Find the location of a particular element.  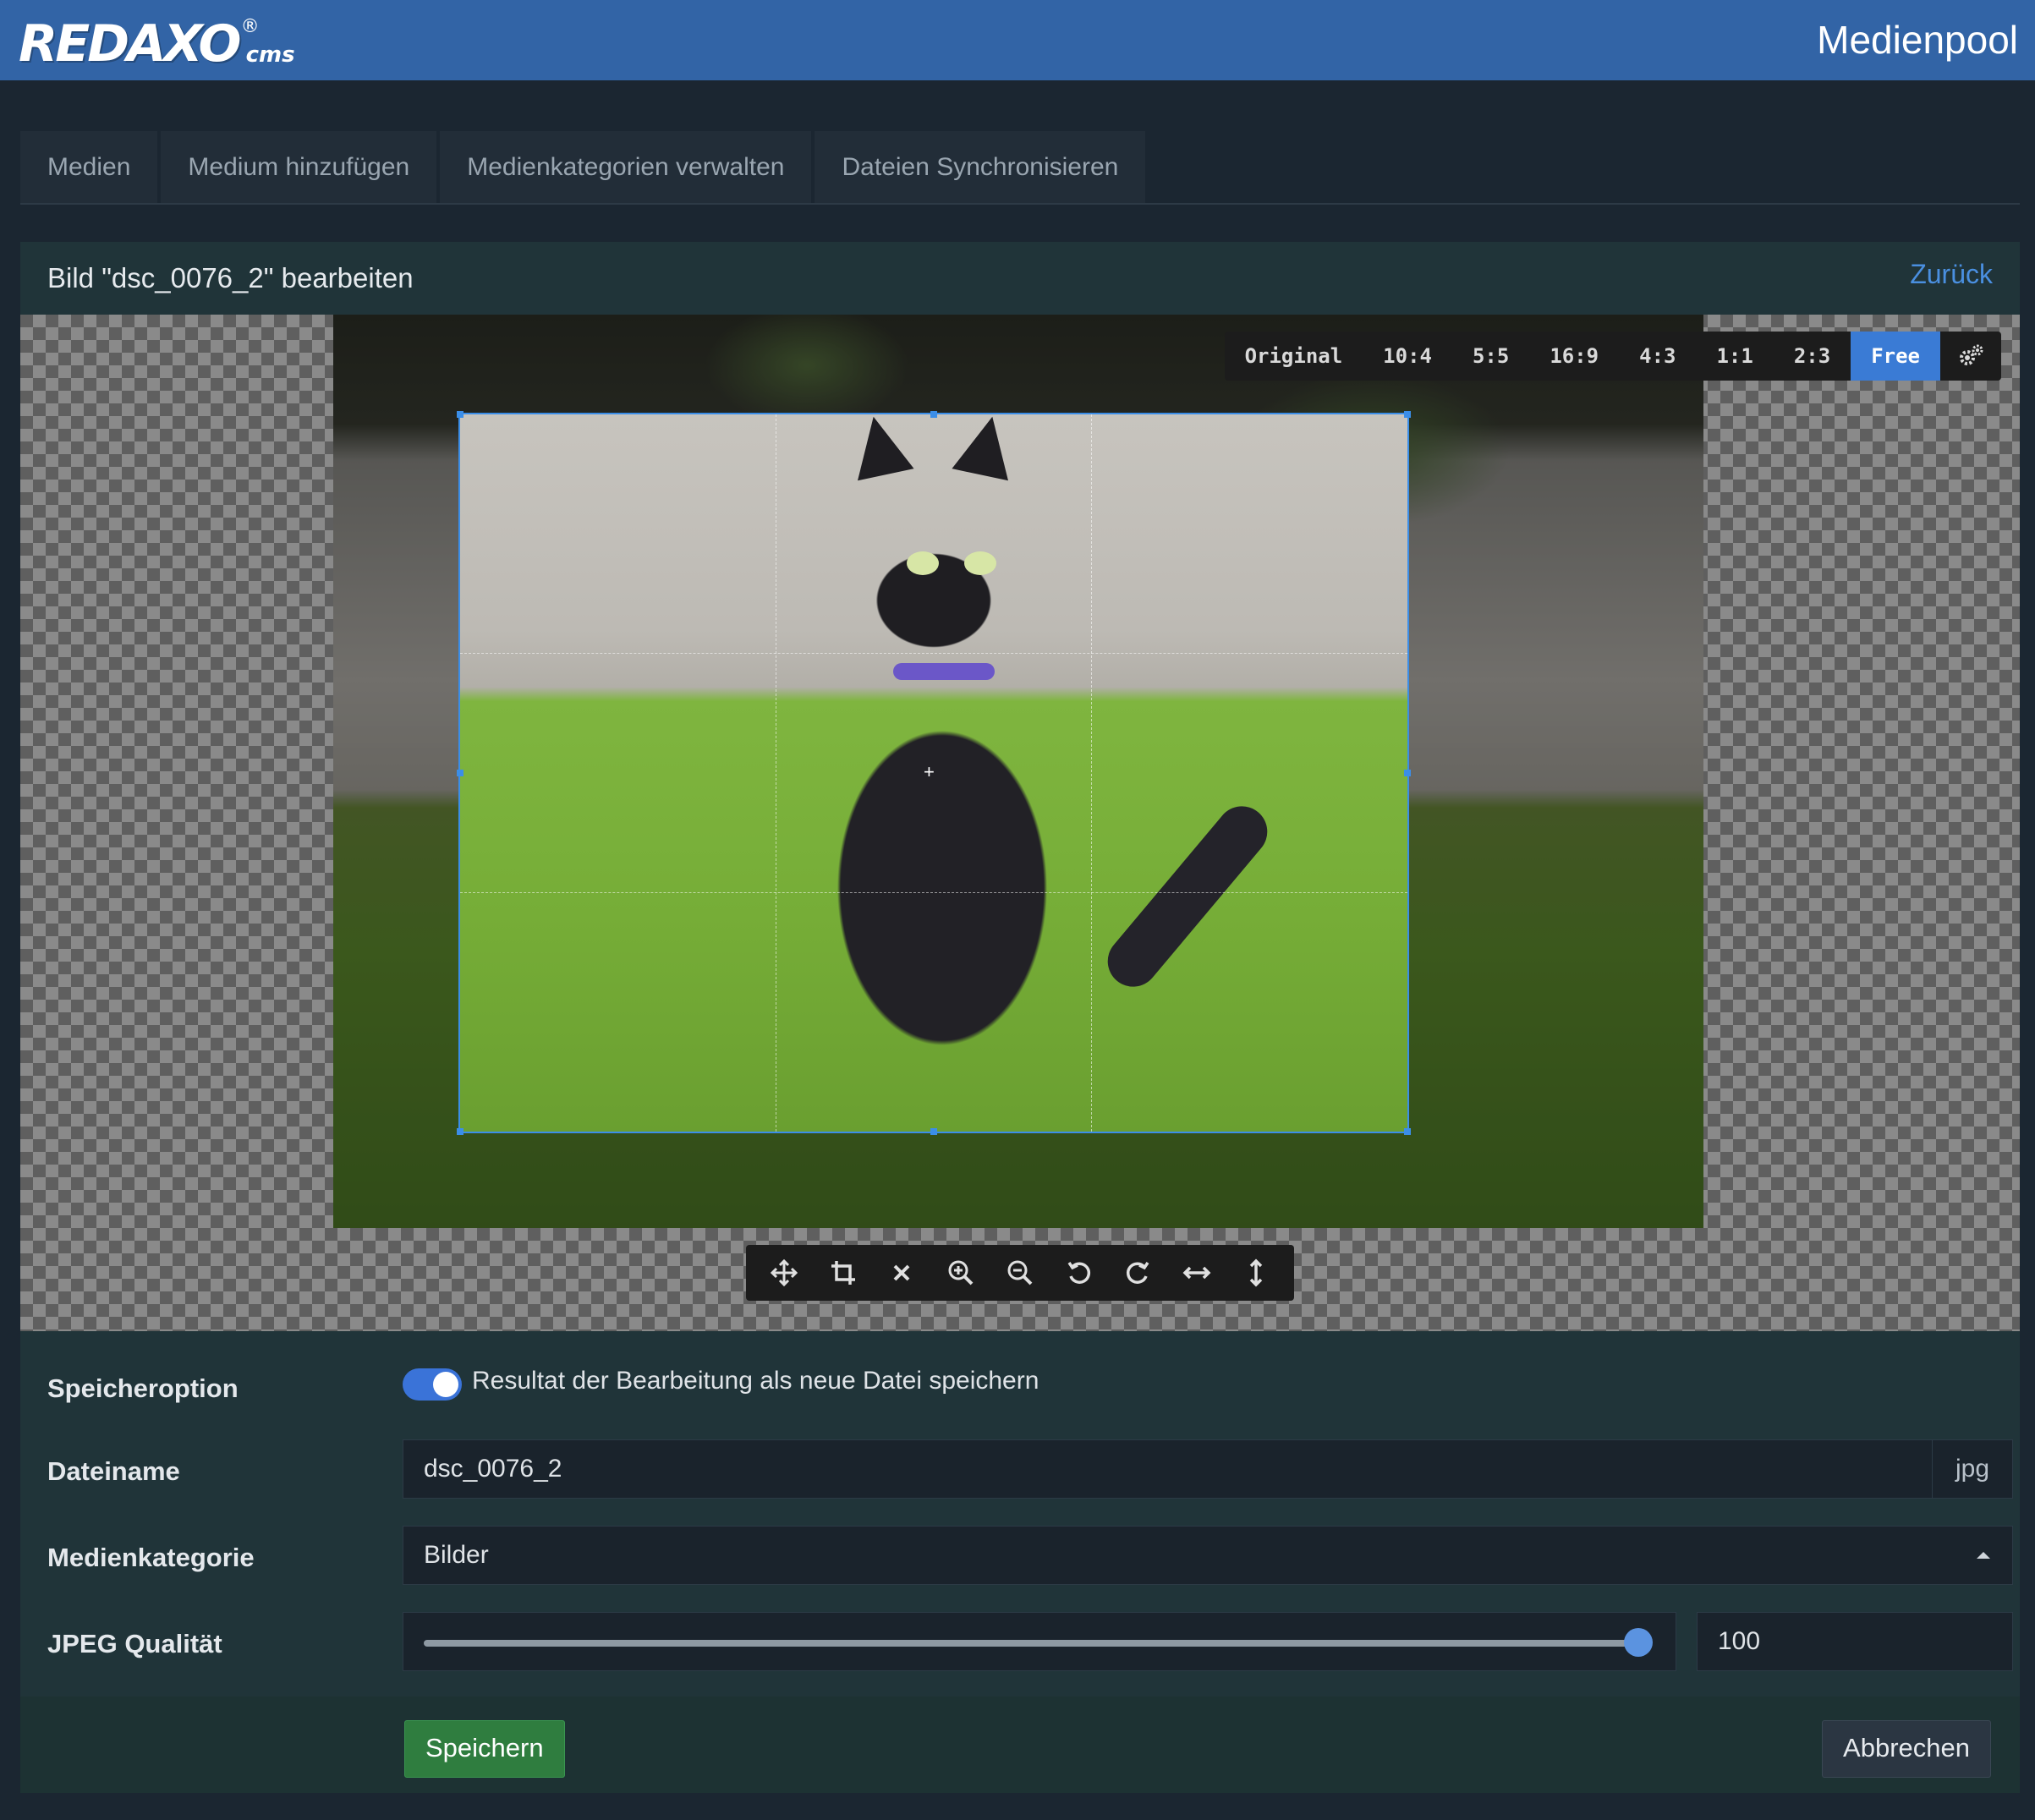

tab-medien: Medien is located at coordinates (89, 167).